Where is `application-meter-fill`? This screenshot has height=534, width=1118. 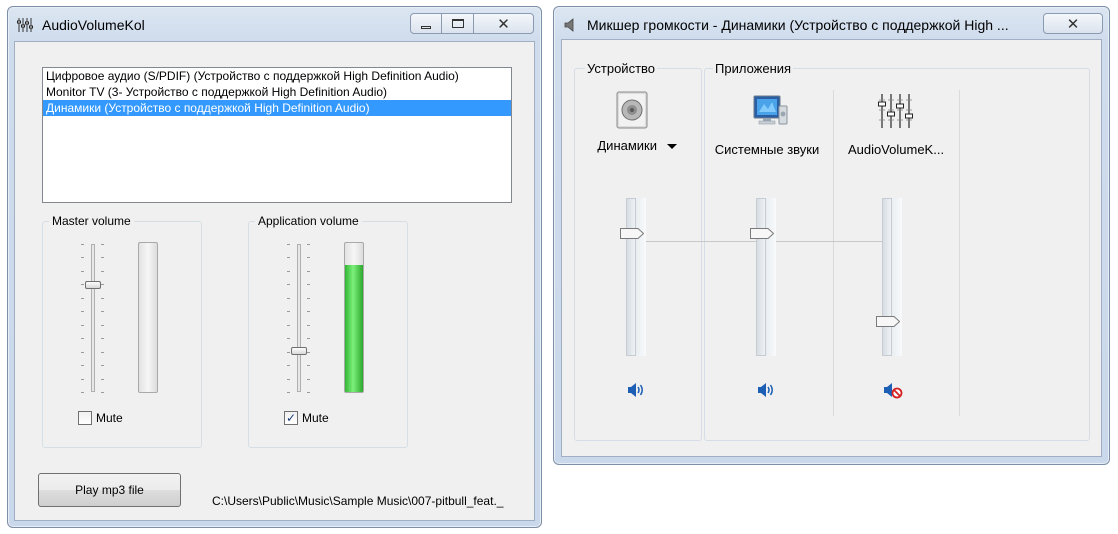
application-meter-fill is located at coordinates (354, 328).